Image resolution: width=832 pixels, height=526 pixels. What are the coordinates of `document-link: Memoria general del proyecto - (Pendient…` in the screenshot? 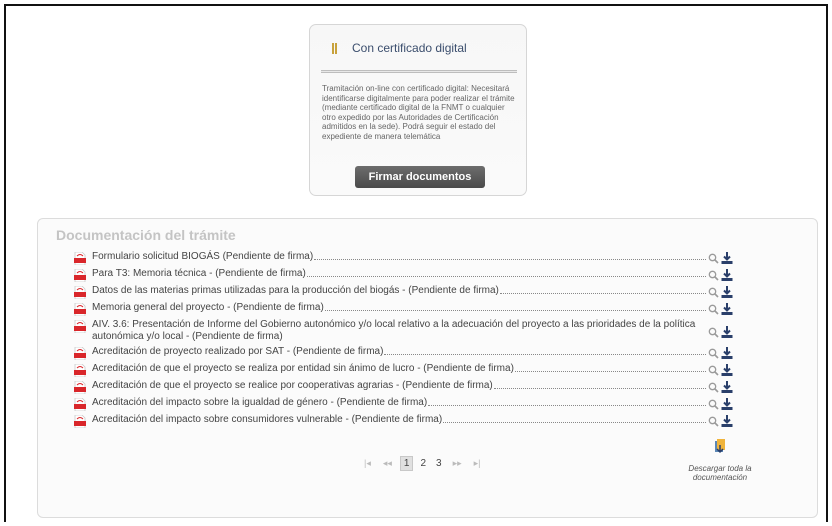 It's located at (399, 307).